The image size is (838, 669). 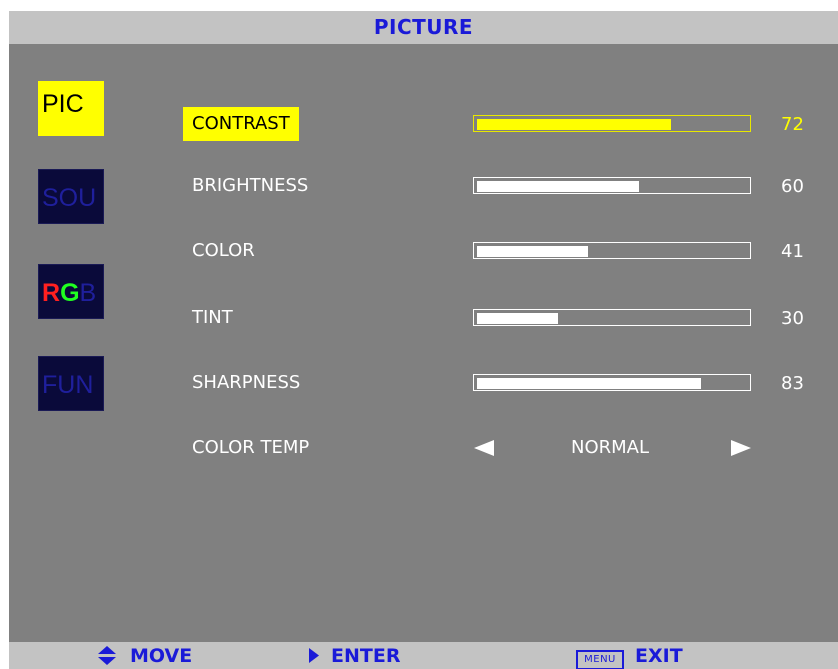 What do you see at coordinates (241, 124) in the screenshot?
I see `setting-contrast: CONTRAST` at bounding box center [241, 124].